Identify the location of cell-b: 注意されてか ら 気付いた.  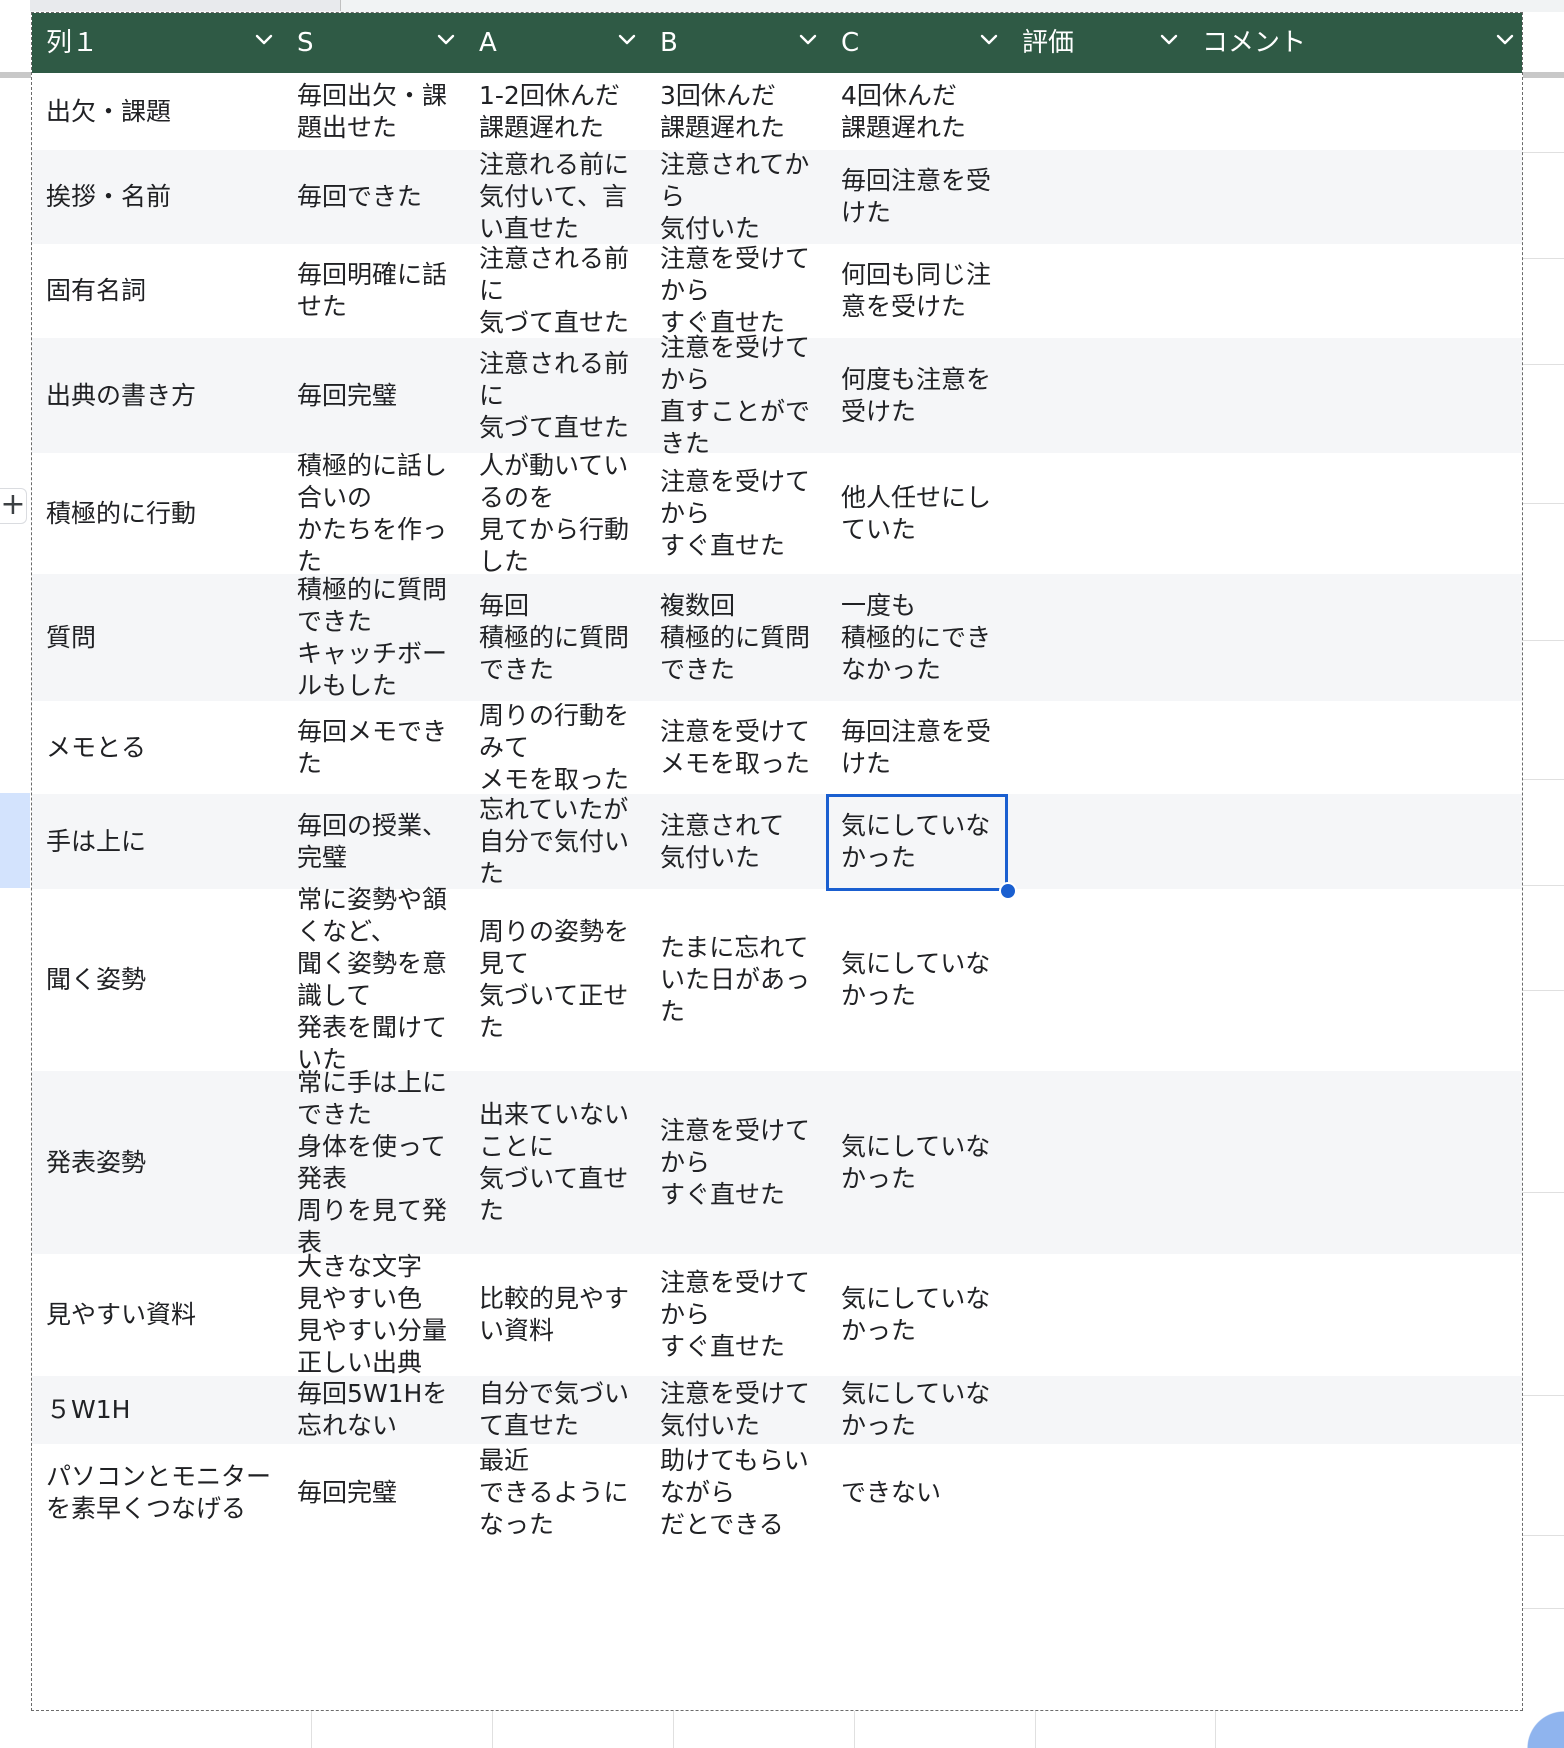
(736, 197).